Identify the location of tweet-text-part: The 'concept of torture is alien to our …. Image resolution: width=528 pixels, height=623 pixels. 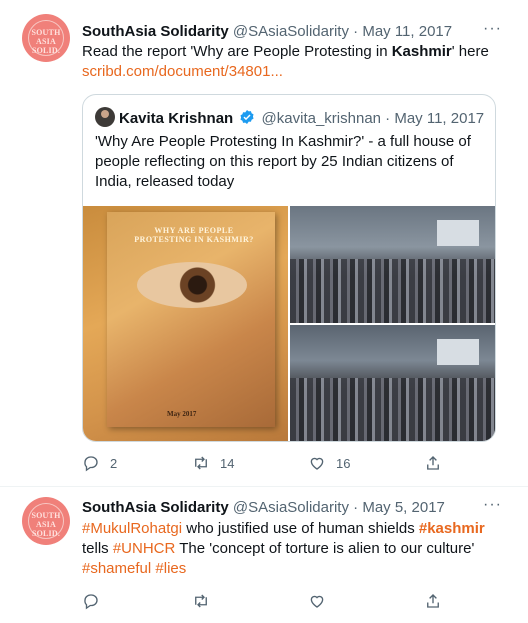
(325, 548).